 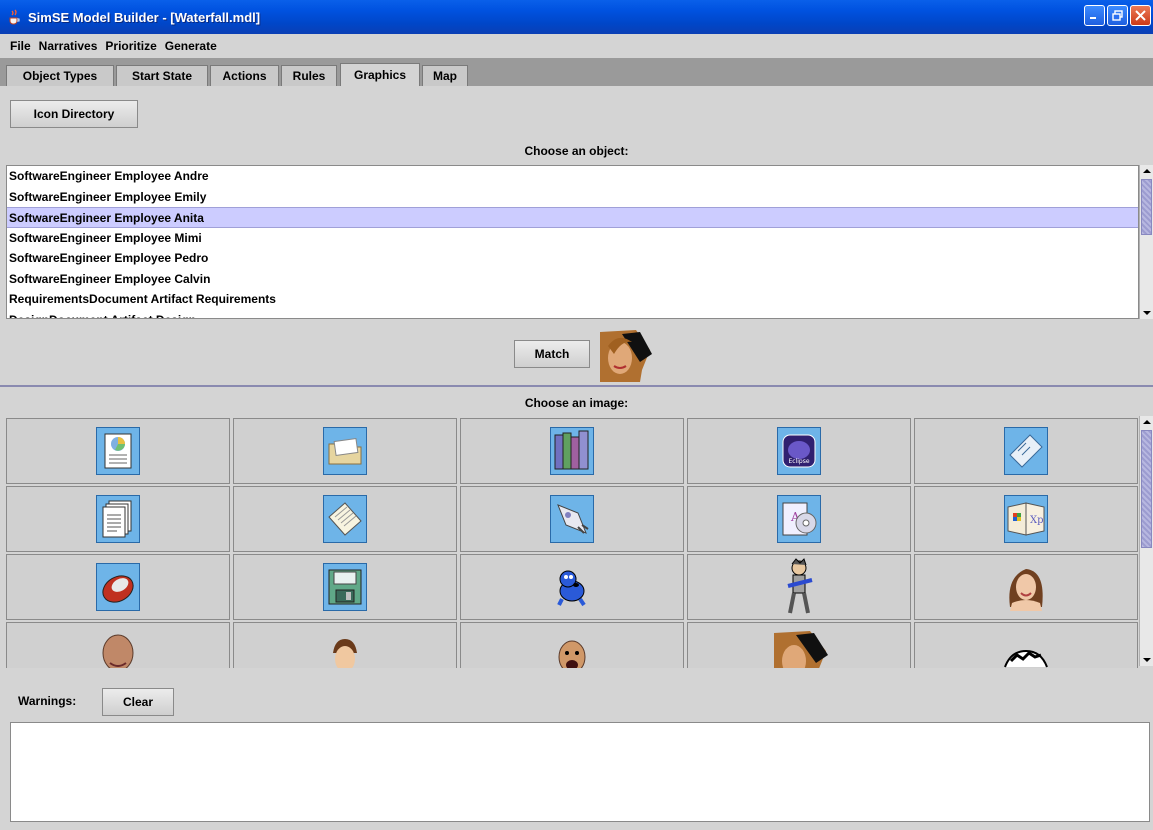 What do you see at coordinates (130, 46) in the screenshot?
I see `menu-prioritize: Prioritize` at bounding box center [130, 46].